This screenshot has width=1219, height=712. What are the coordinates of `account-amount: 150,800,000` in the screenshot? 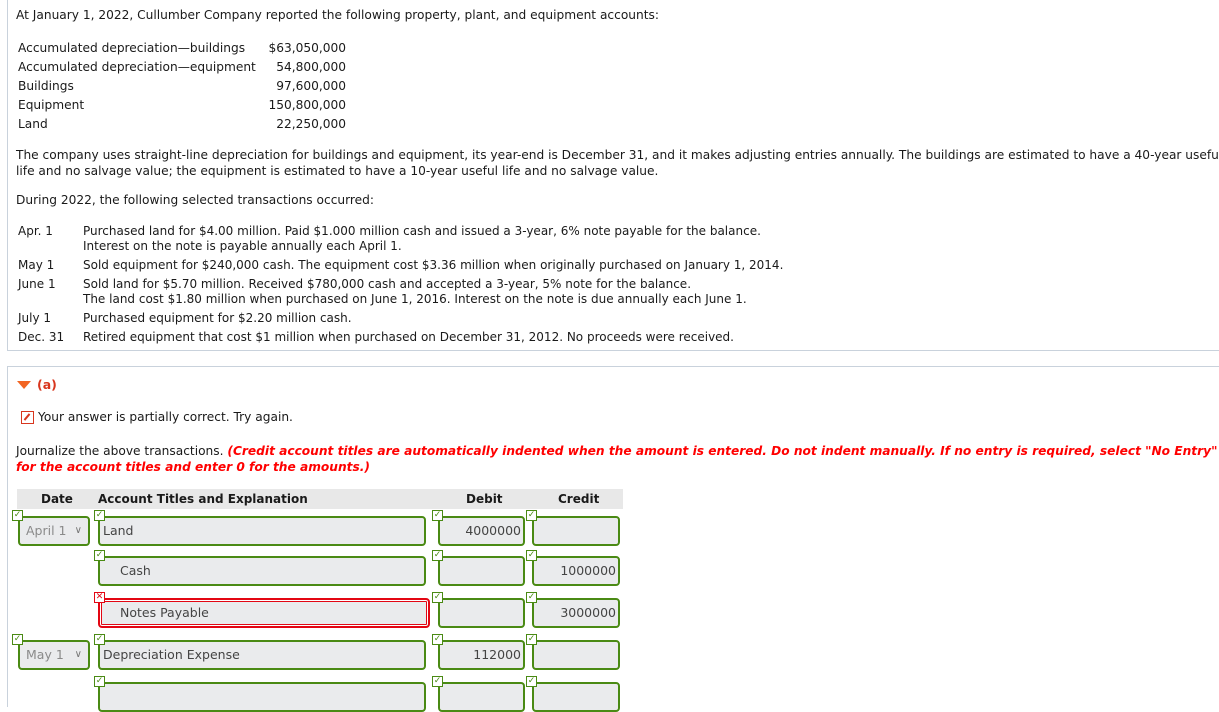 It's located at (307, 105).